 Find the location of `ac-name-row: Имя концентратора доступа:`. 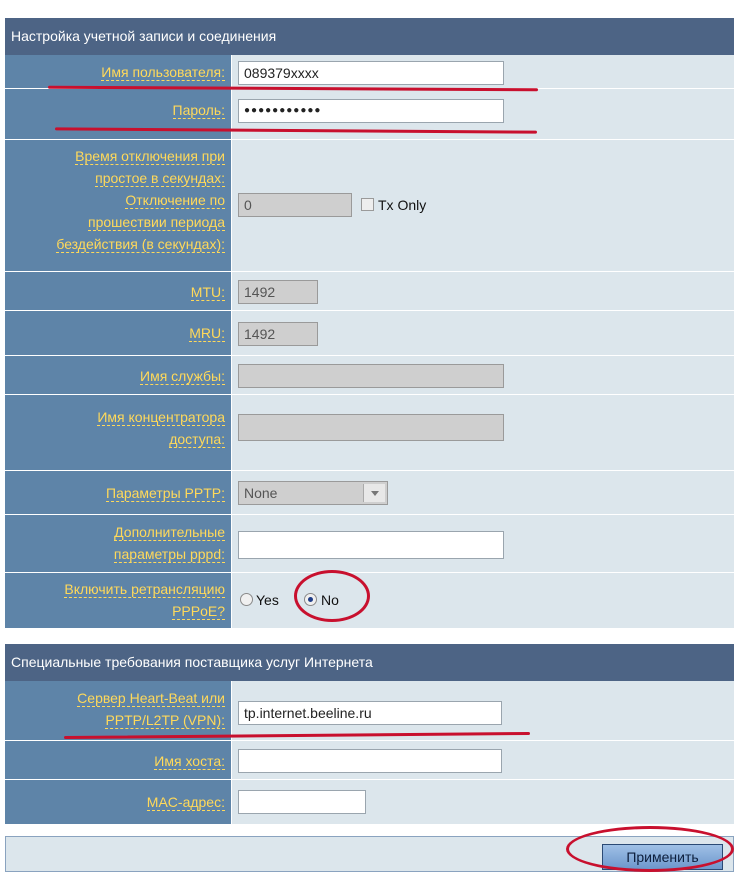

ac-name-row: Имя концентратора доступа: is located at coordinates (369, 433).